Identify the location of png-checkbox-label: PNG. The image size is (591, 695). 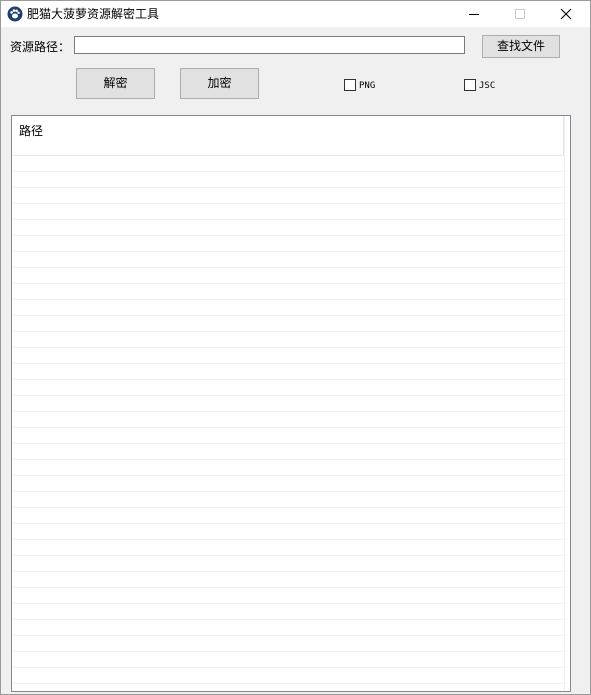
(367, 86).